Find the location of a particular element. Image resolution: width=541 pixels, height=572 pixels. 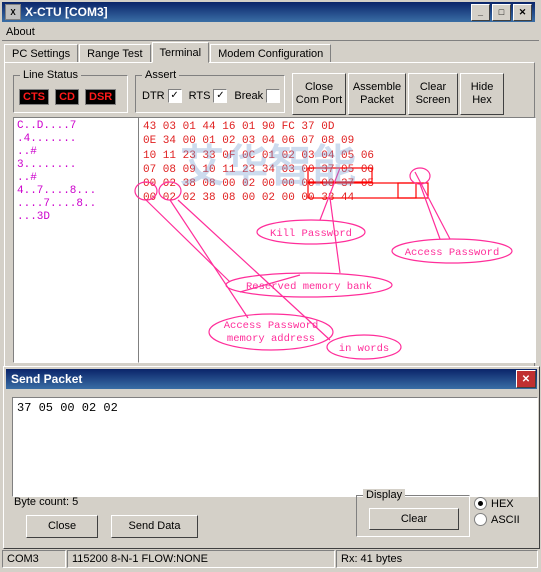

assert-title: Assert is located at coordinates (161, 75).